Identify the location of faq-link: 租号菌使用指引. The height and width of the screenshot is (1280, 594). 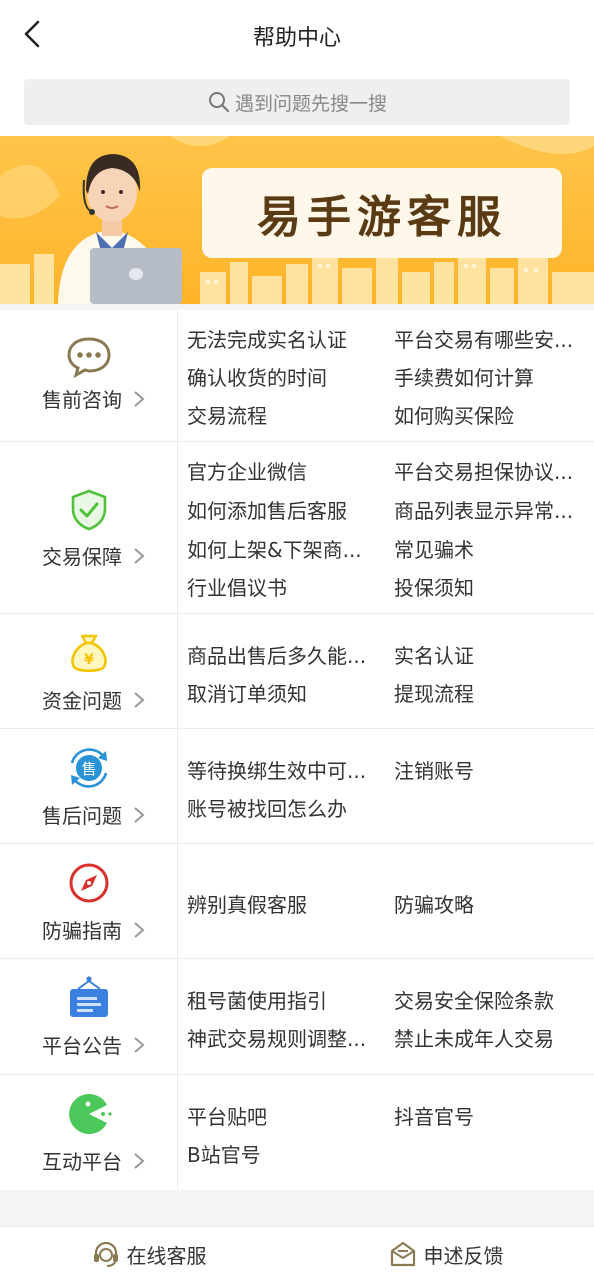
(257, 999).